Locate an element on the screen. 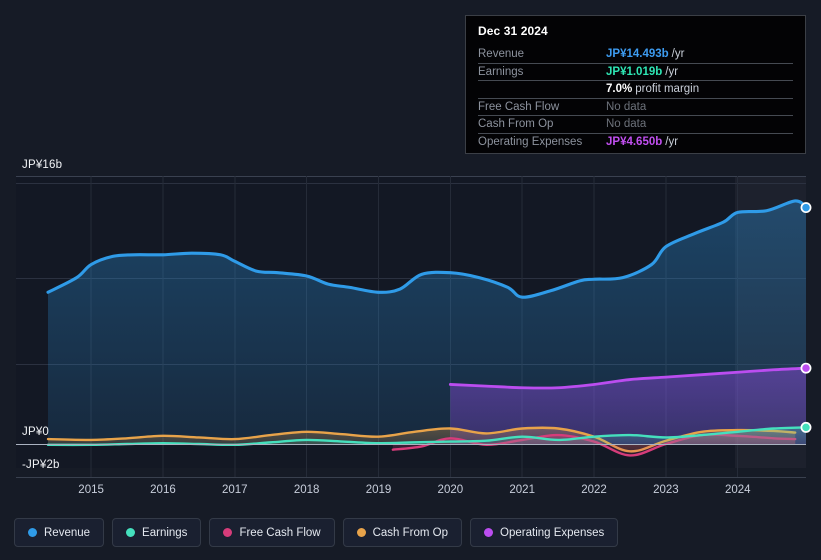 The width and height of the screenshot is (821, 560). tooltip-row: 7.0% profit margin is located at coordinates (635, 89).